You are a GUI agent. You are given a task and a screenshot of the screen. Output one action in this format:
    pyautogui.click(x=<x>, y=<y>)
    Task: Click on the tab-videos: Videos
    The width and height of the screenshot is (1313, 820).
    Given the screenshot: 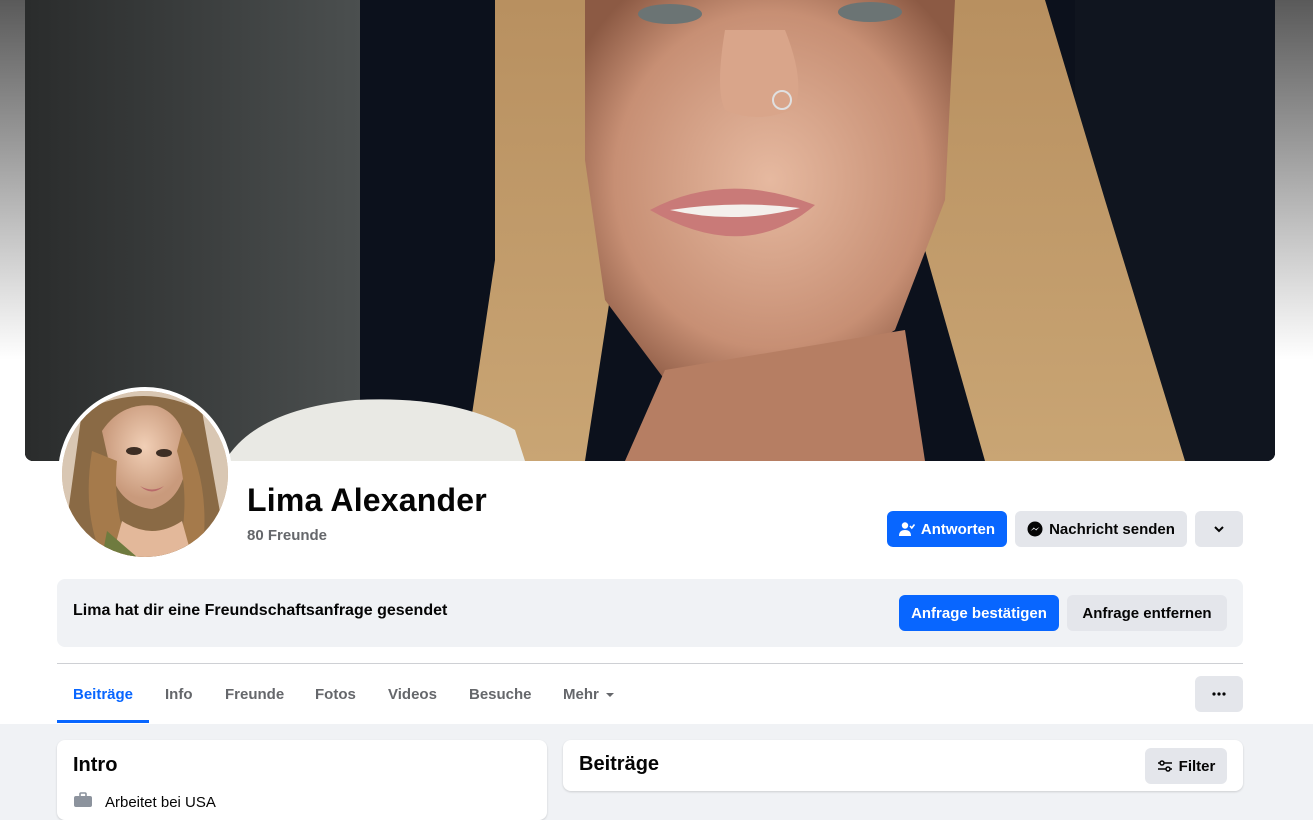 What is the action you would take?
    pyautogui.click(x=412, y=694)
    